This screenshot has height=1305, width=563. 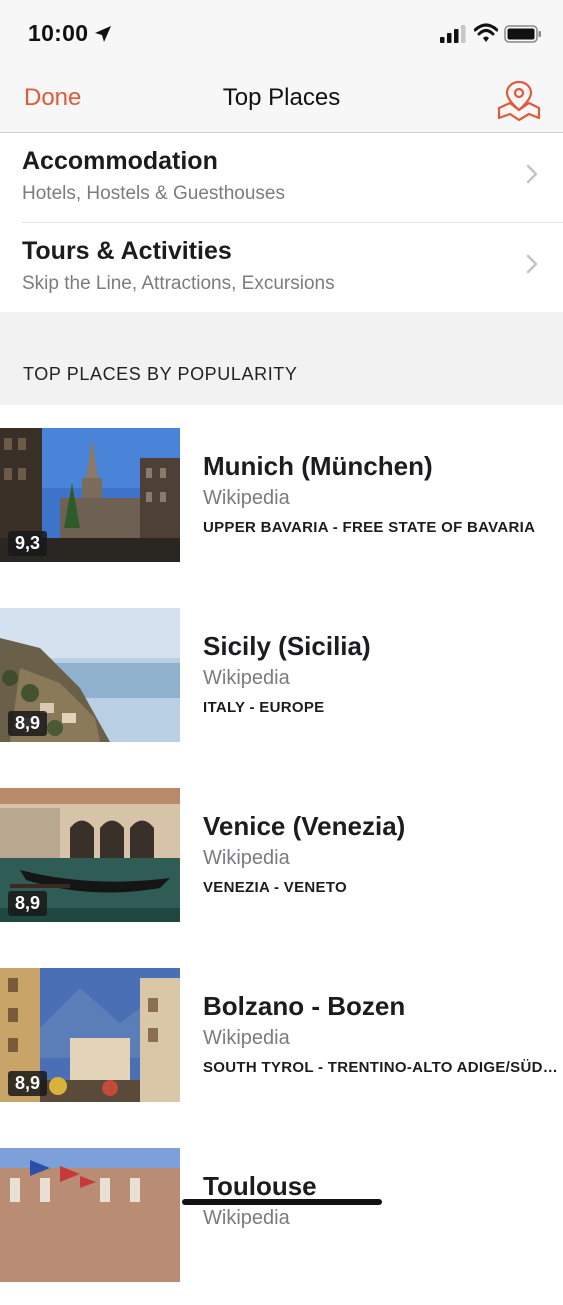 What do you see at coordinates (281, 97) in the screenshot?
I see `page-title: Top Places` at bounding box center [281, 97].